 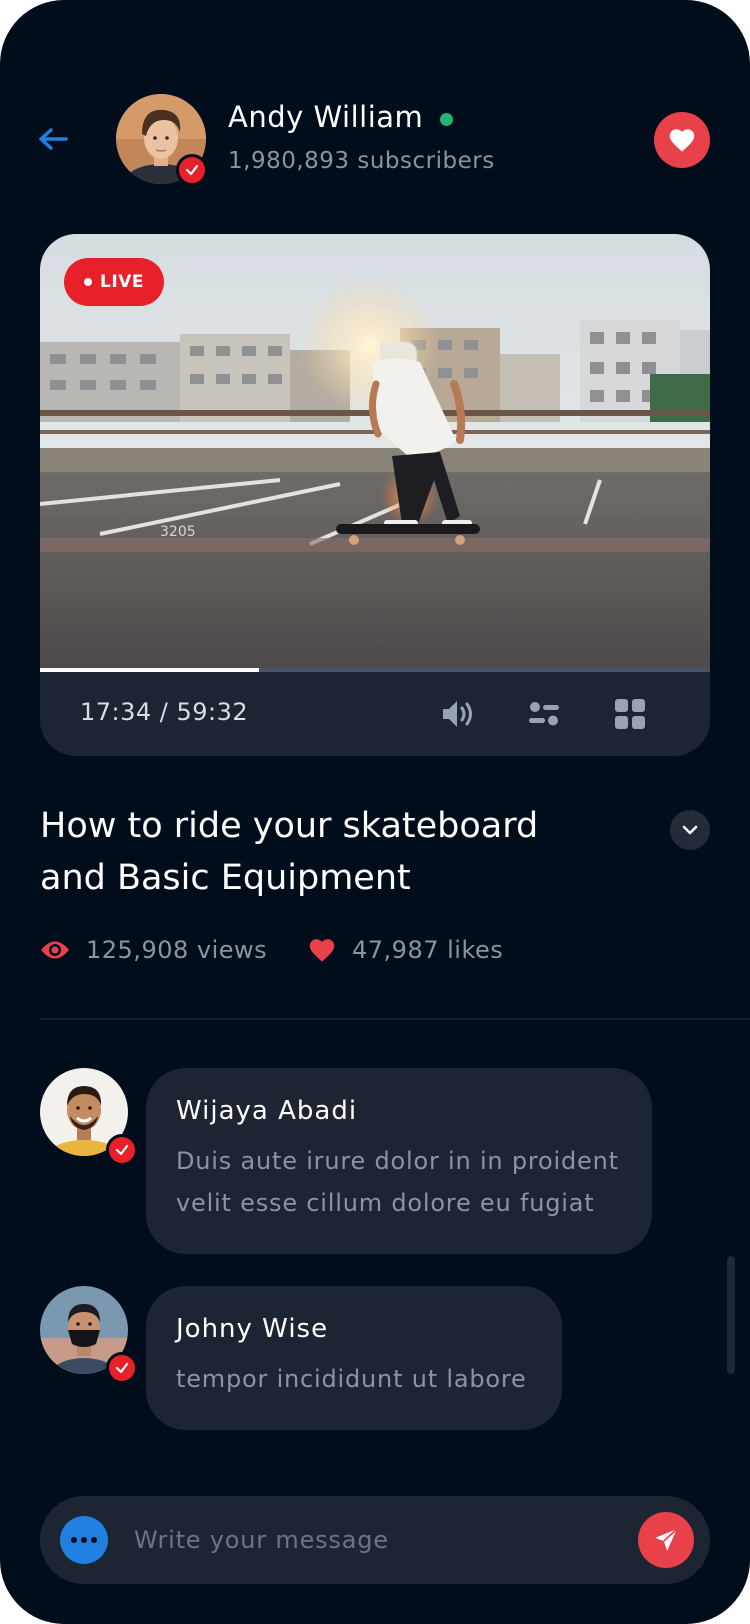 I want to click on views-count: 125,908 views, so click(x=177, y=950).